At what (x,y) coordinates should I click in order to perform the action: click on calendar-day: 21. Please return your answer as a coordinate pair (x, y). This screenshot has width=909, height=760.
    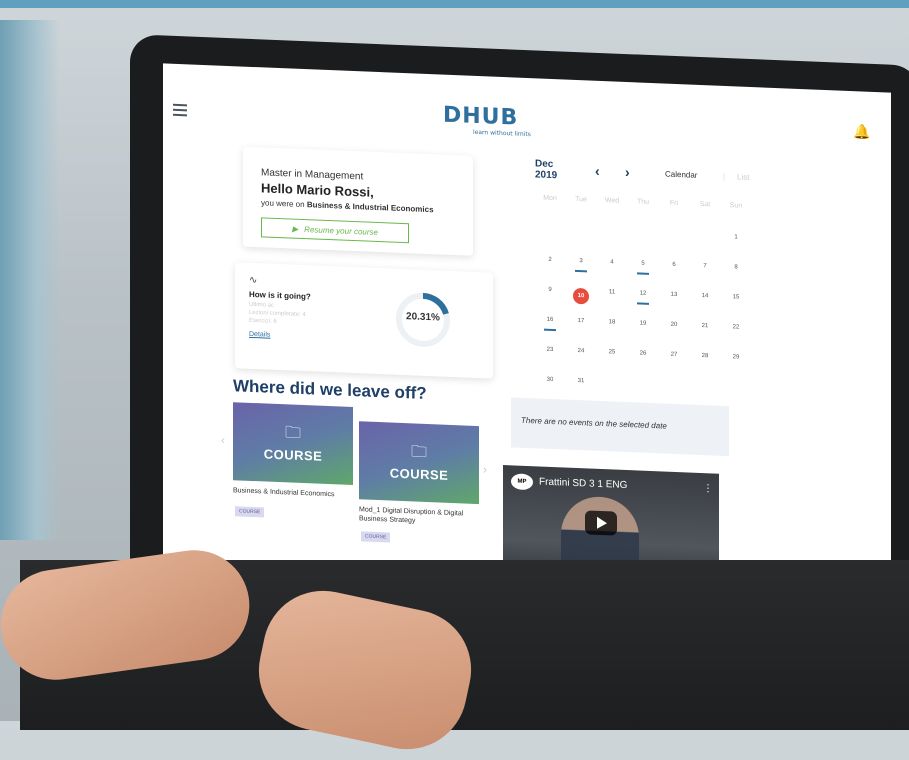
    Looking at the image, I should click on (705, 326).